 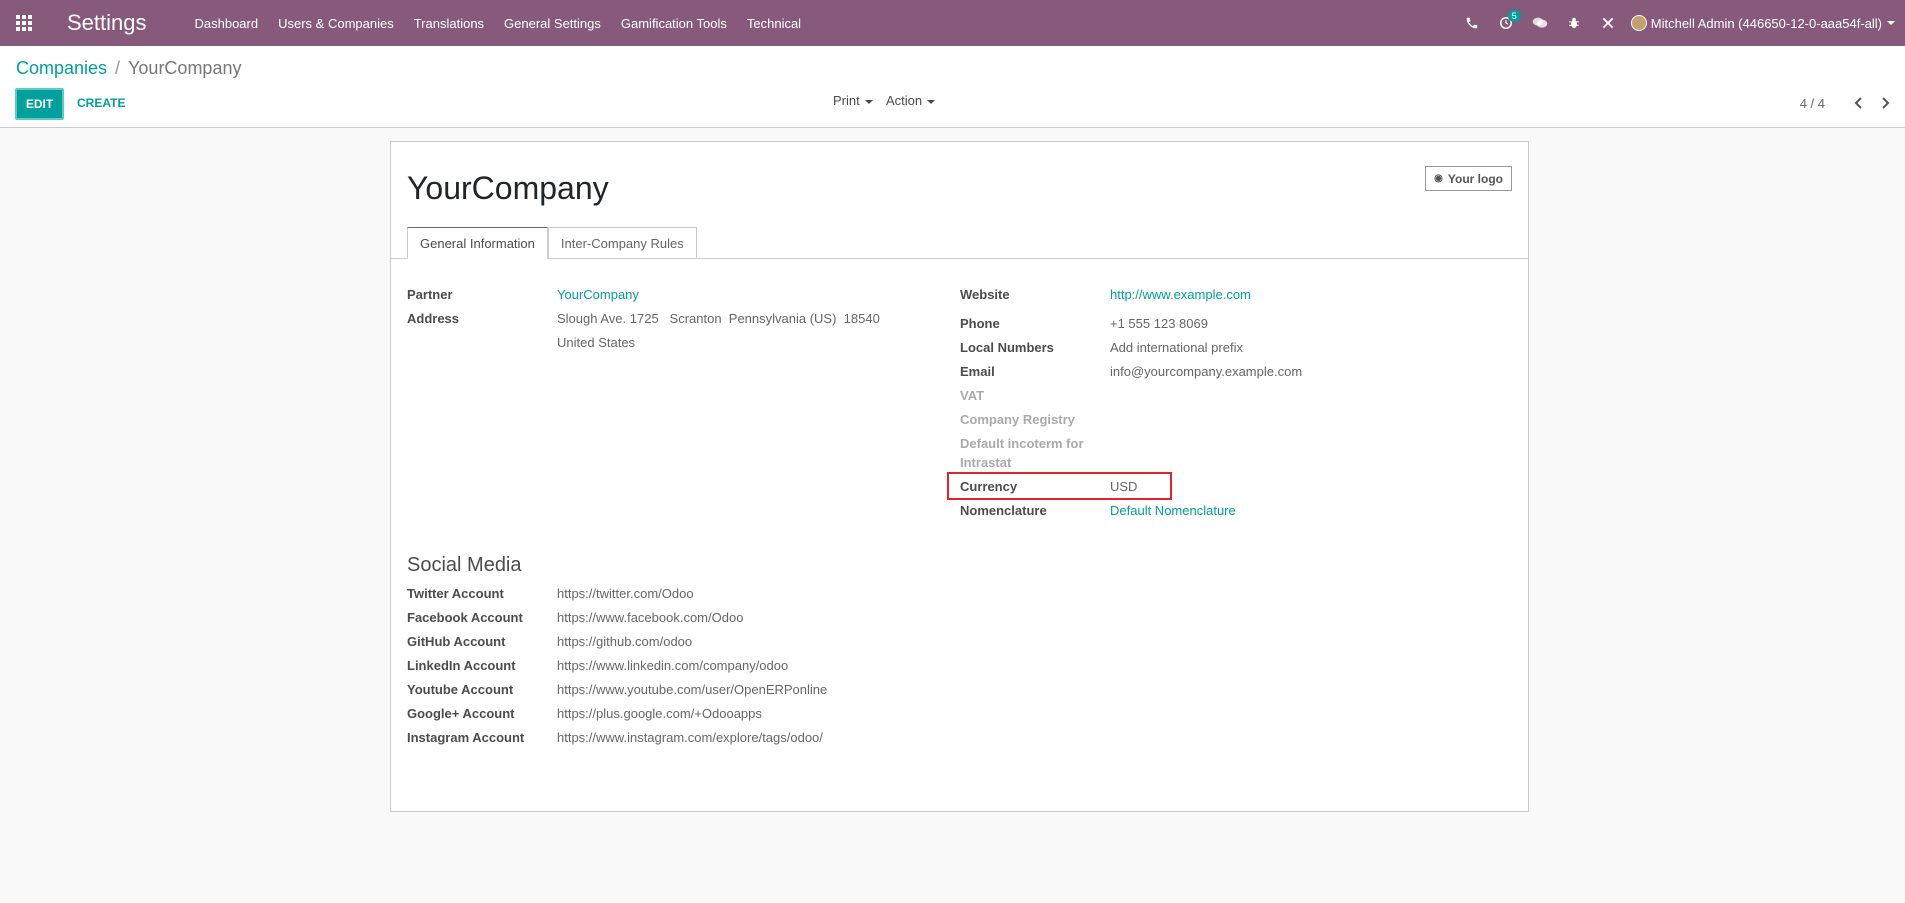 I want to click on local-numbers-label: Local Numbers, so click(x=1007, y=347).